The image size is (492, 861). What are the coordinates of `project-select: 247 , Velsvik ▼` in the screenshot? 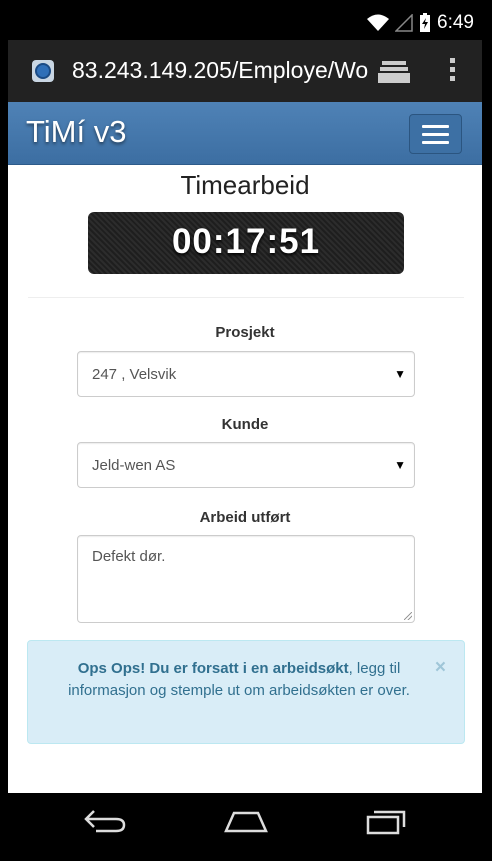 It's located at (246, 374).